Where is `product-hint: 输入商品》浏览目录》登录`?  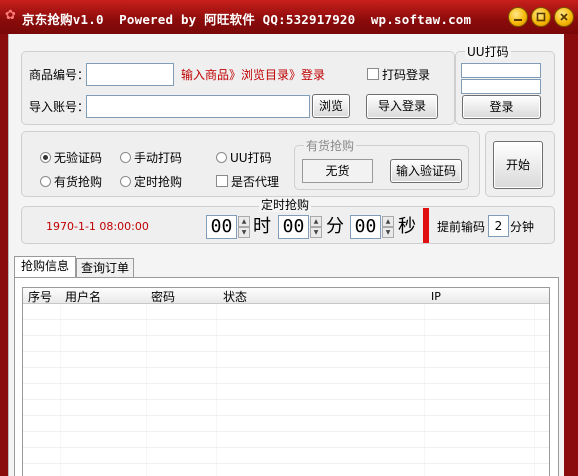
product-hint: 输入商品》浏览目录》登录 is located at coordinates (253, 75).